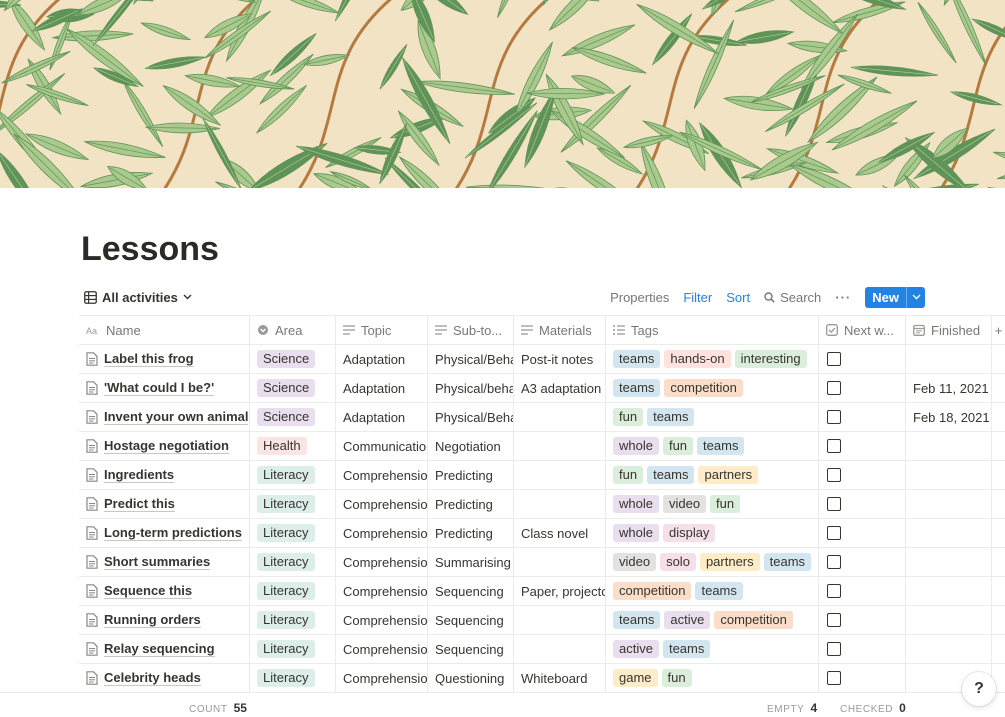  What do you see at coordinates (712, 562) in the screenshot?
I see `cell-tags: video solo partners teams` at bounding box center [712, 562].